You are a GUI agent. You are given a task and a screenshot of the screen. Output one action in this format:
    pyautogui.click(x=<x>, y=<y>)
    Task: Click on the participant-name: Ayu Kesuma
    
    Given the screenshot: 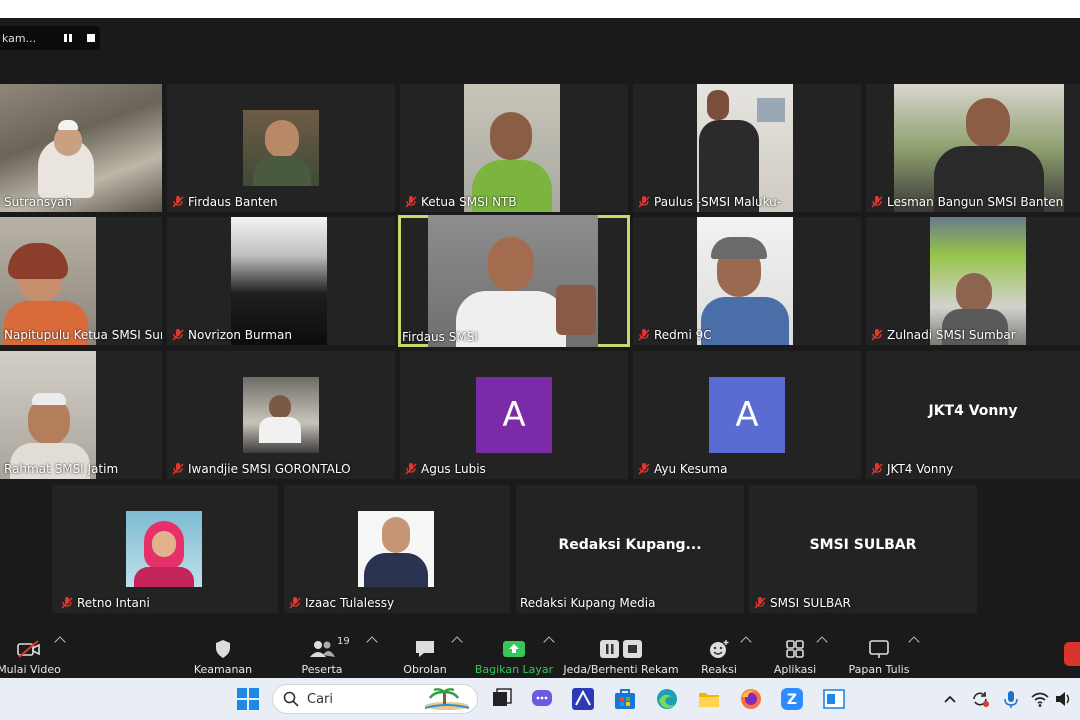 What is the action you would take?
    pyautogui.click(x=682, y=469)
    